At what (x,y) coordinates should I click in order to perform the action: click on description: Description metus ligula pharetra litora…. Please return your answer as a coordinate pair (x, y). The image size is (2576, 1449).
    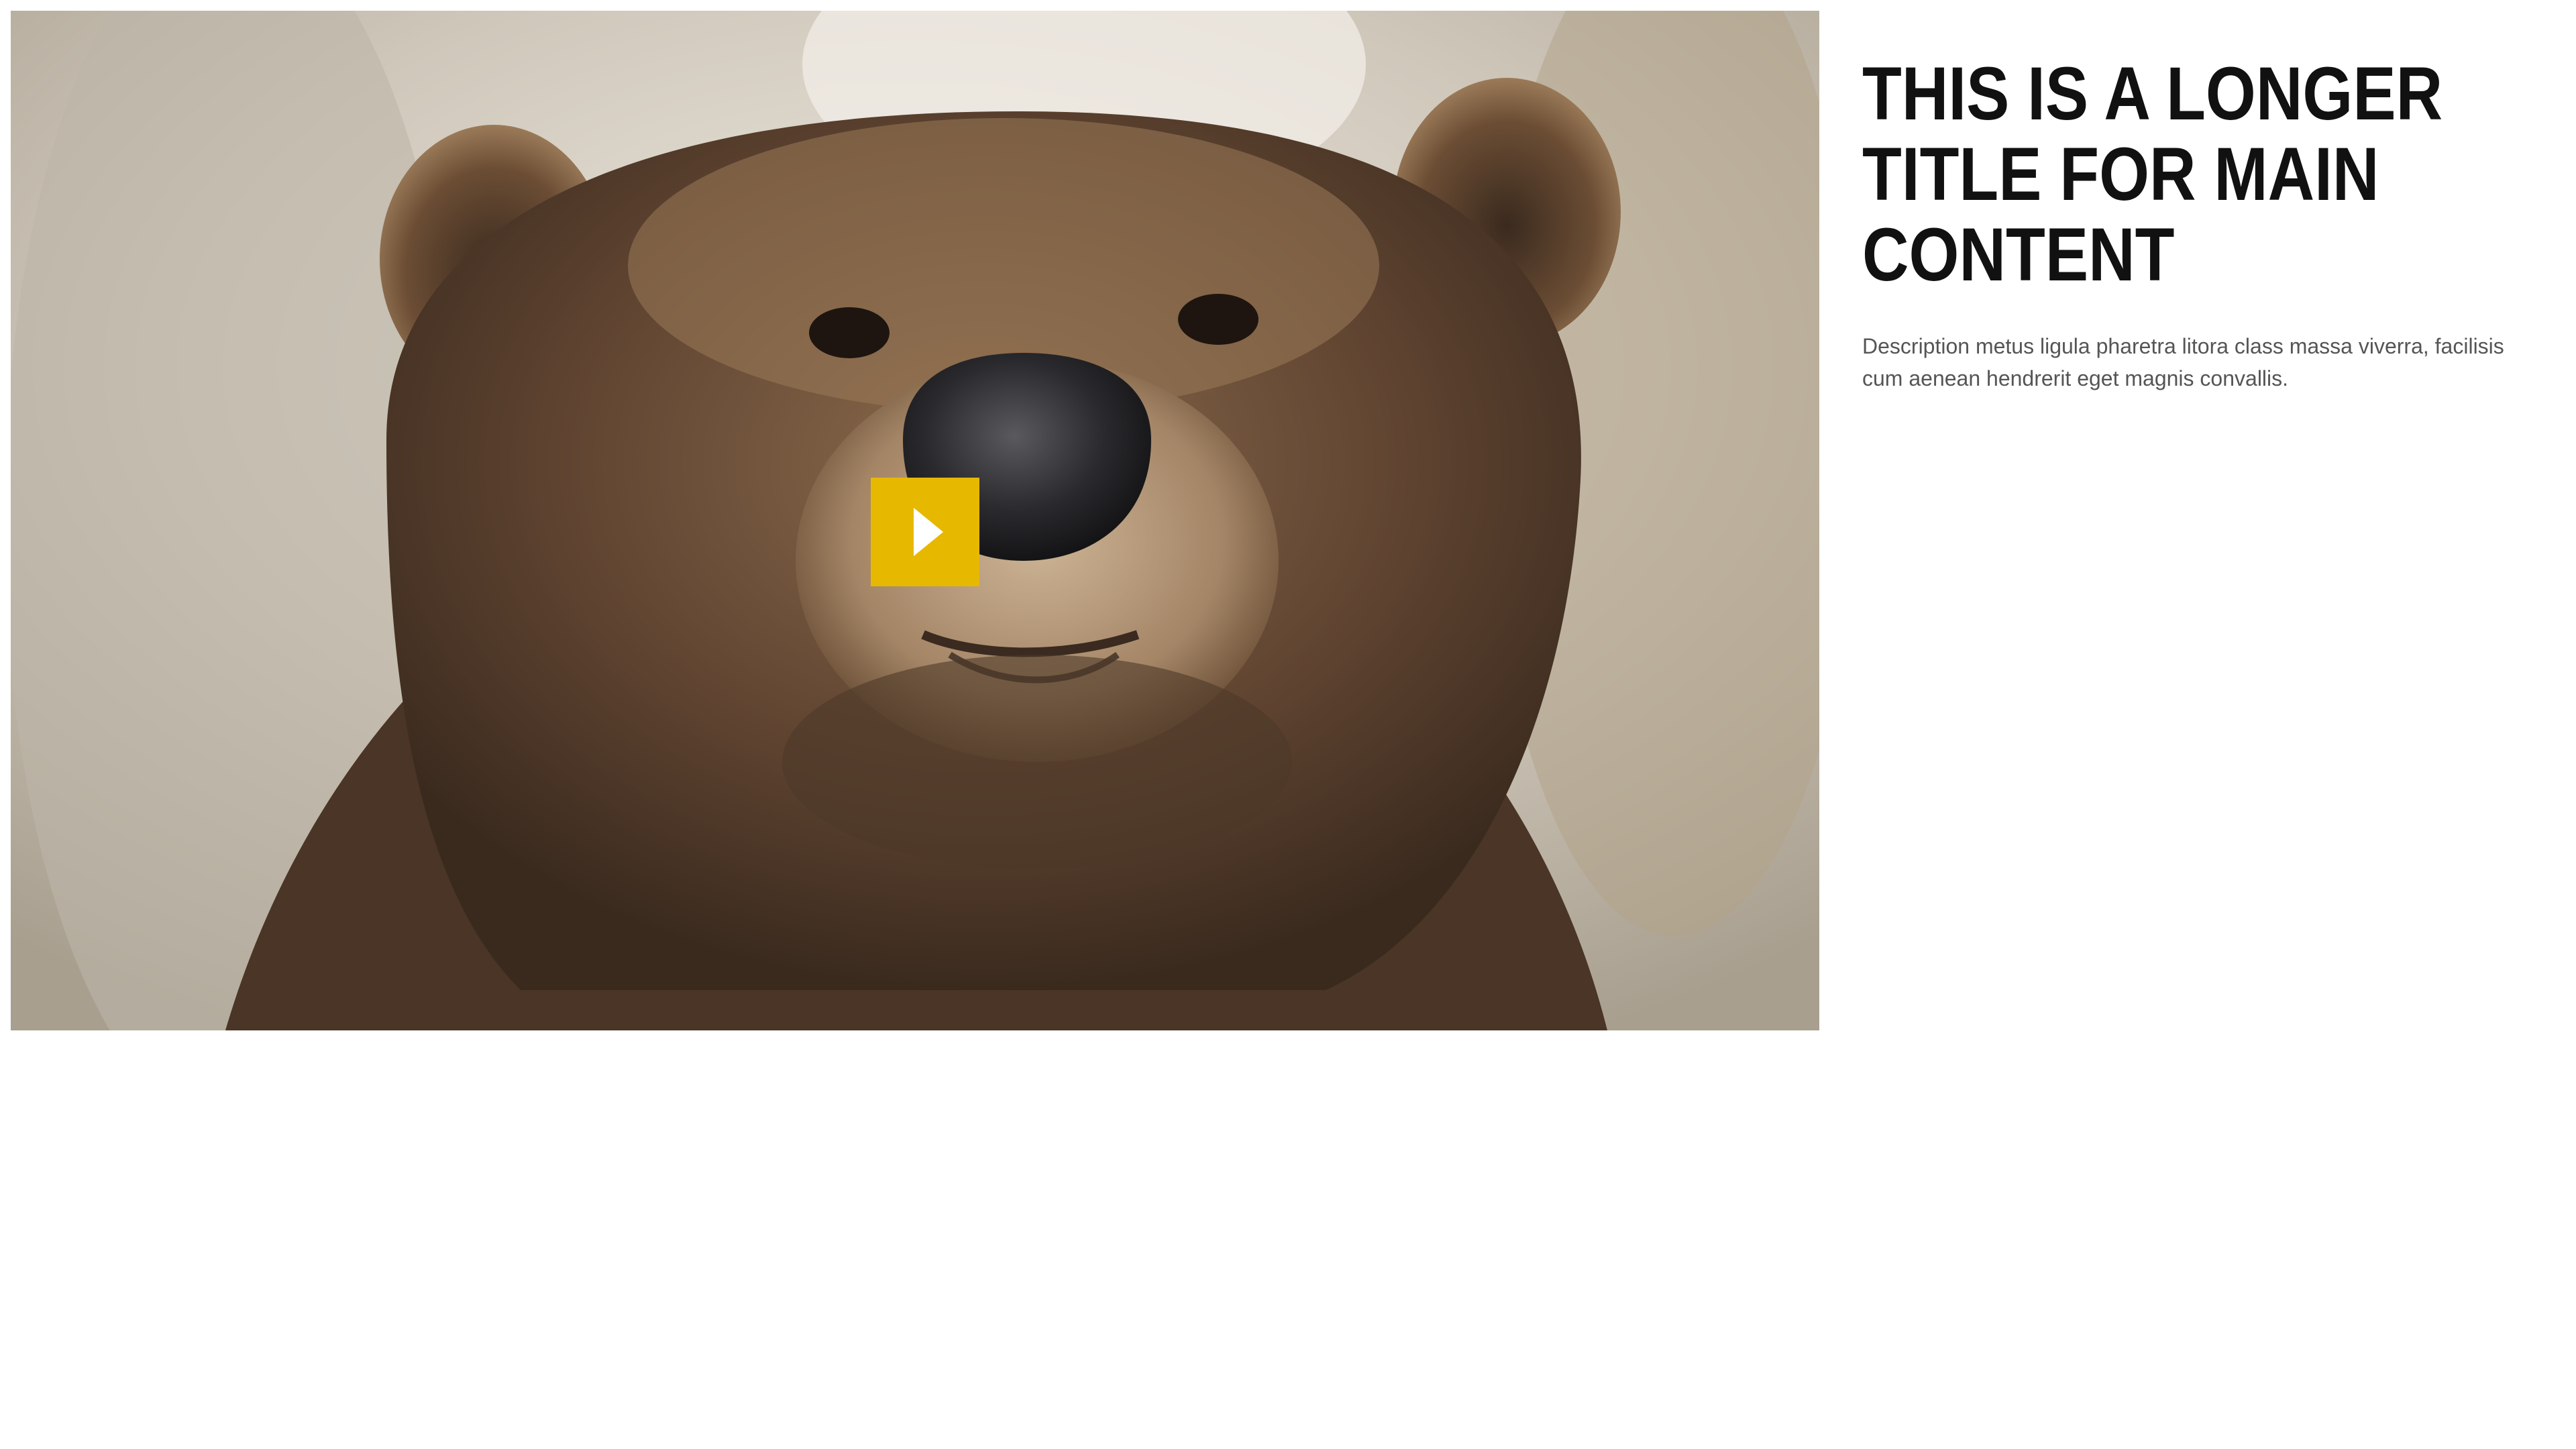
    Looking at the image, I should click on (2183, 362).